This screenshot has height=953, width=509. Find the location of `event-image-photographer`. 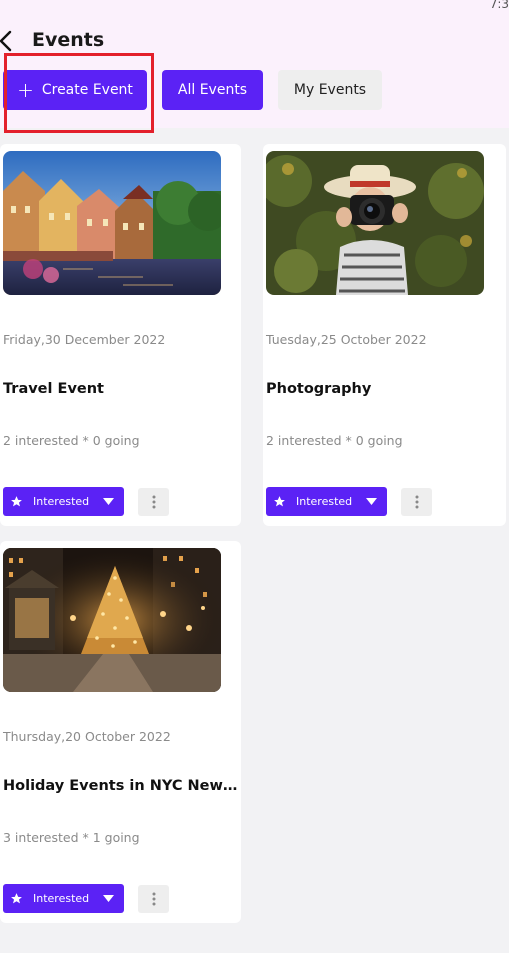

event-image-photographer is located at coordinates (375, 223).